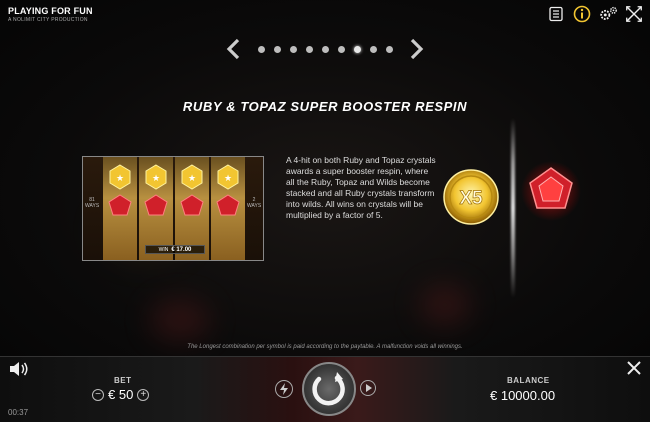 The width and height of the screenshot is (650, 422). I want to click on bet-control: − € 50 +, so click(121, 394).